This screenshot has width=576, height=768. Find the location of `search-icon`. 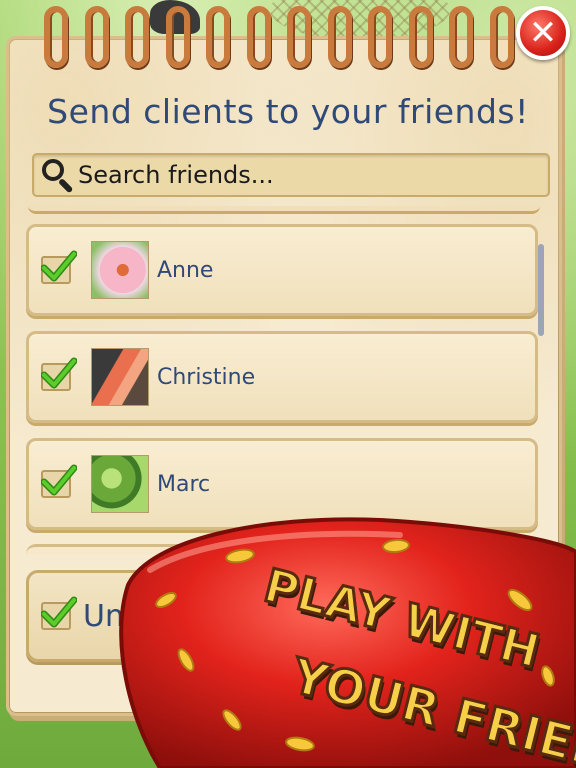

search-icon is located at coordinates (59, 175).